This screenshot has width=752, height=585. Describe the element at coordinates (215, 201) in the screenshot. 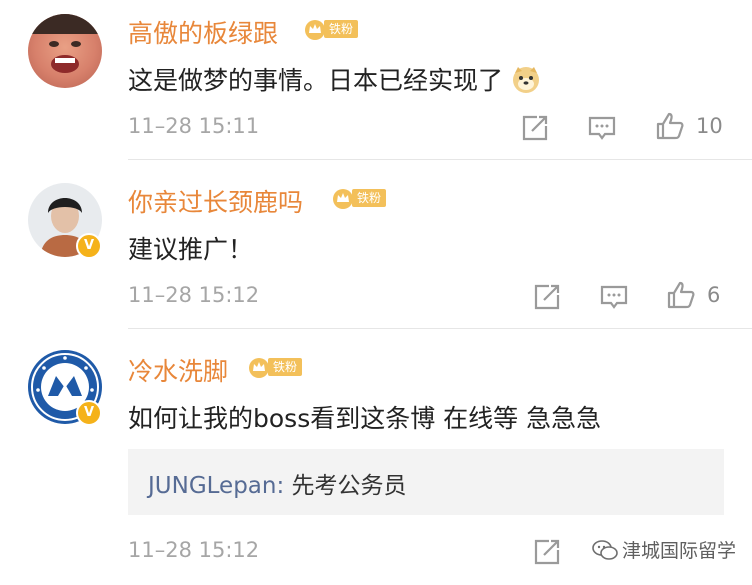

I see `username: 你亲过长颈鹿吗` at that location.